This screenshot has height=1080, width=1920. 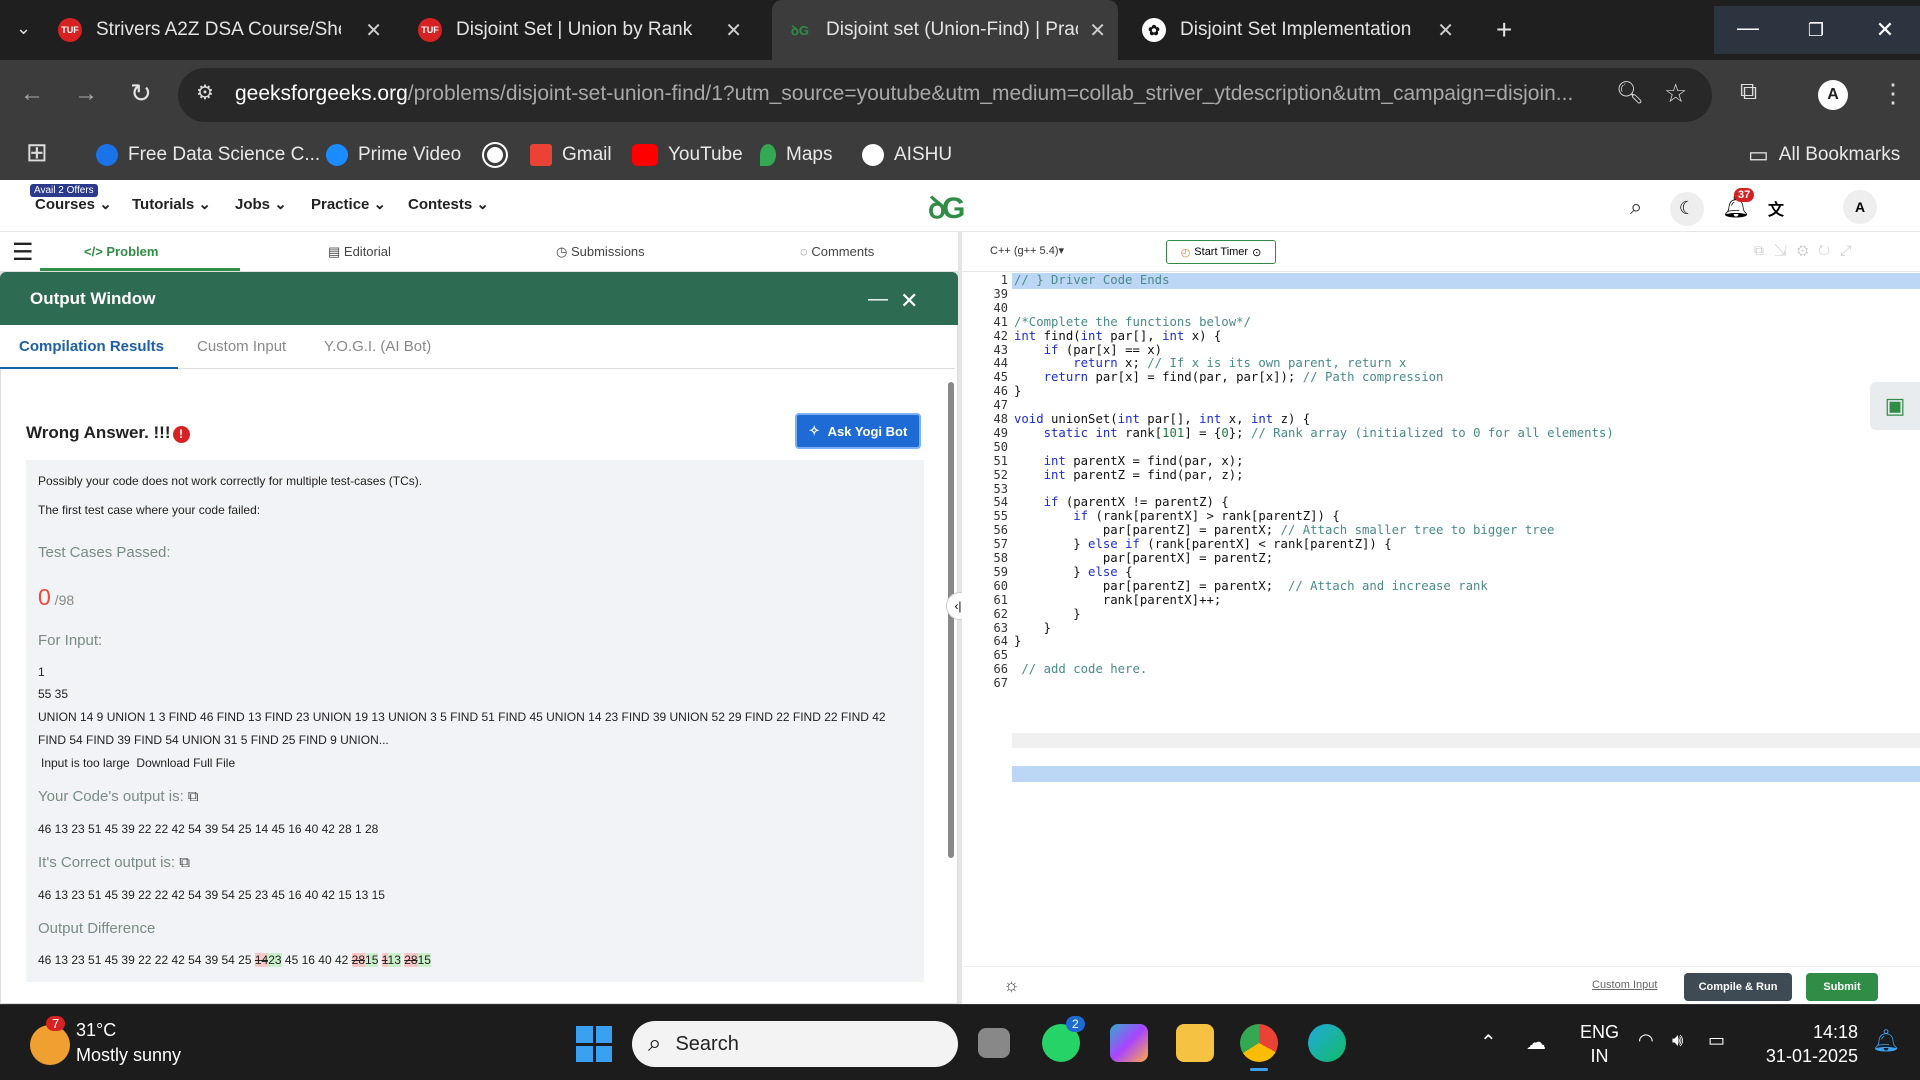 What do you see at coordinates (1716, 1040) in the screenshot?
I see `battery-icon: ▭` at bounding box center [1716, 1040].